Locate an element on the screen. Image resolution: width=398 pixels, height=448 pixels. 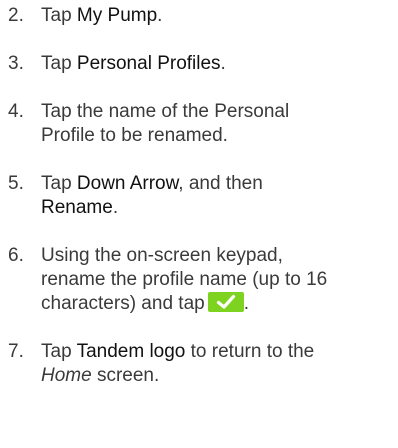
step-text: screen. is located at coordinates (125, 375).